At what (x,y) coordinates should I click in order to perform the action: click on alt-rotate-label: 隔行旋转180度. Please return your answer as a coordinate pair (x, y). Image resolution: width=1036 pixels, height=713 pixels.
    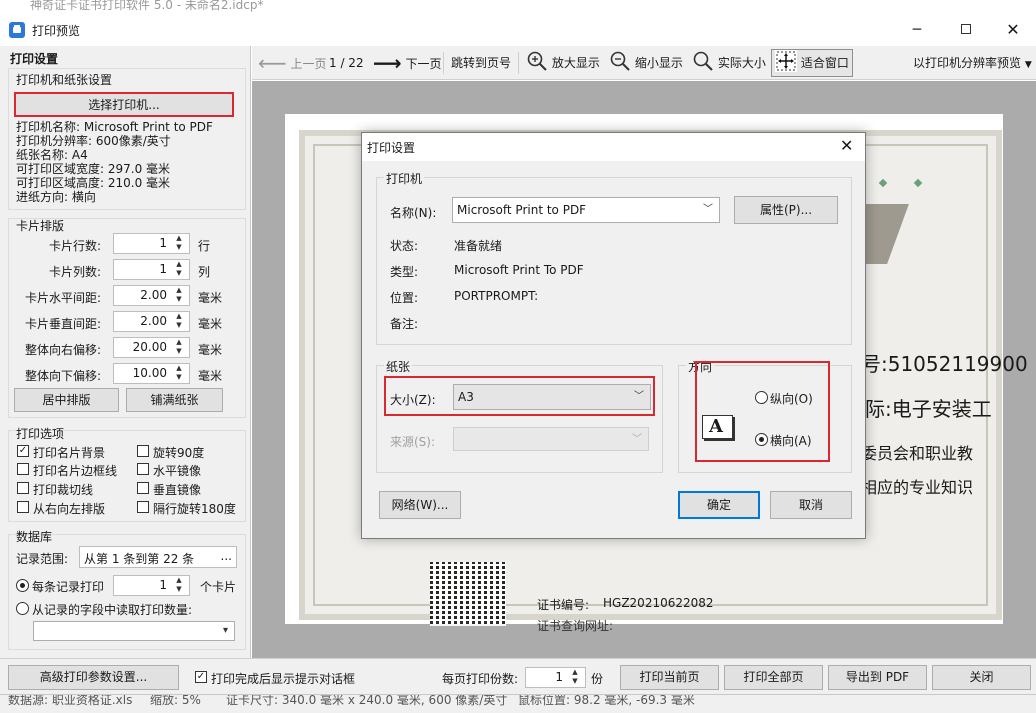
    Looking at the image, I should click on (194, 509).